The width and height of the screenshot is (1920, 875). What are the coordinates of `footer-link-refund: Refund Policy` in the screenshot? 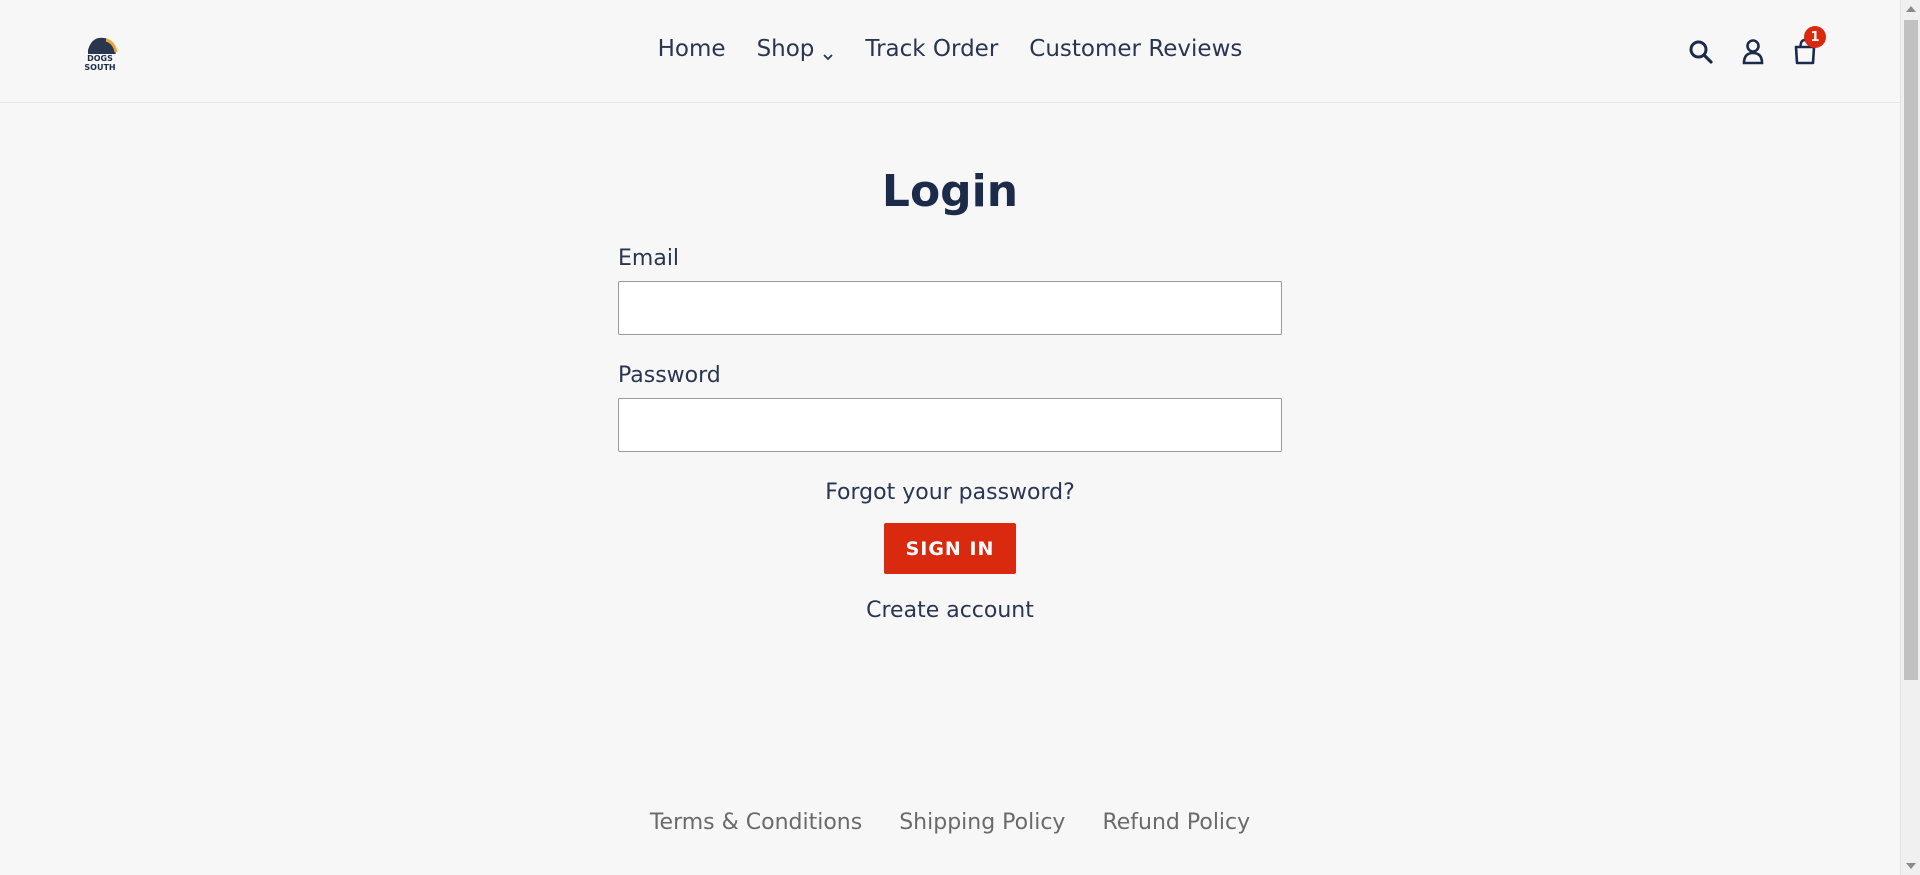 It's located at (1176, 822).